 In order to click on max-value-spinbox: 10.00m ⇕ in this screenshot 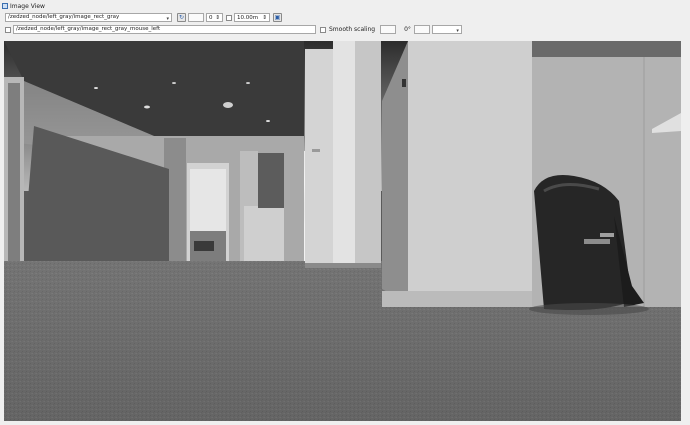, I will do `click(252, 17)`.